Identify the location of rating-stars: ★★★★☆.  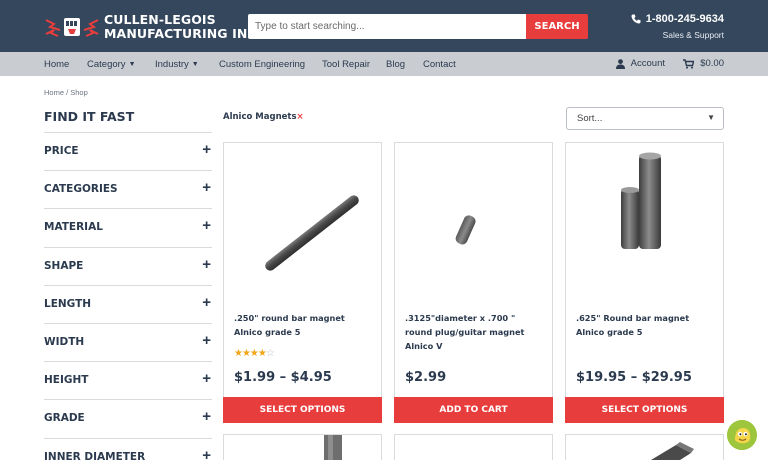
(254, 353).